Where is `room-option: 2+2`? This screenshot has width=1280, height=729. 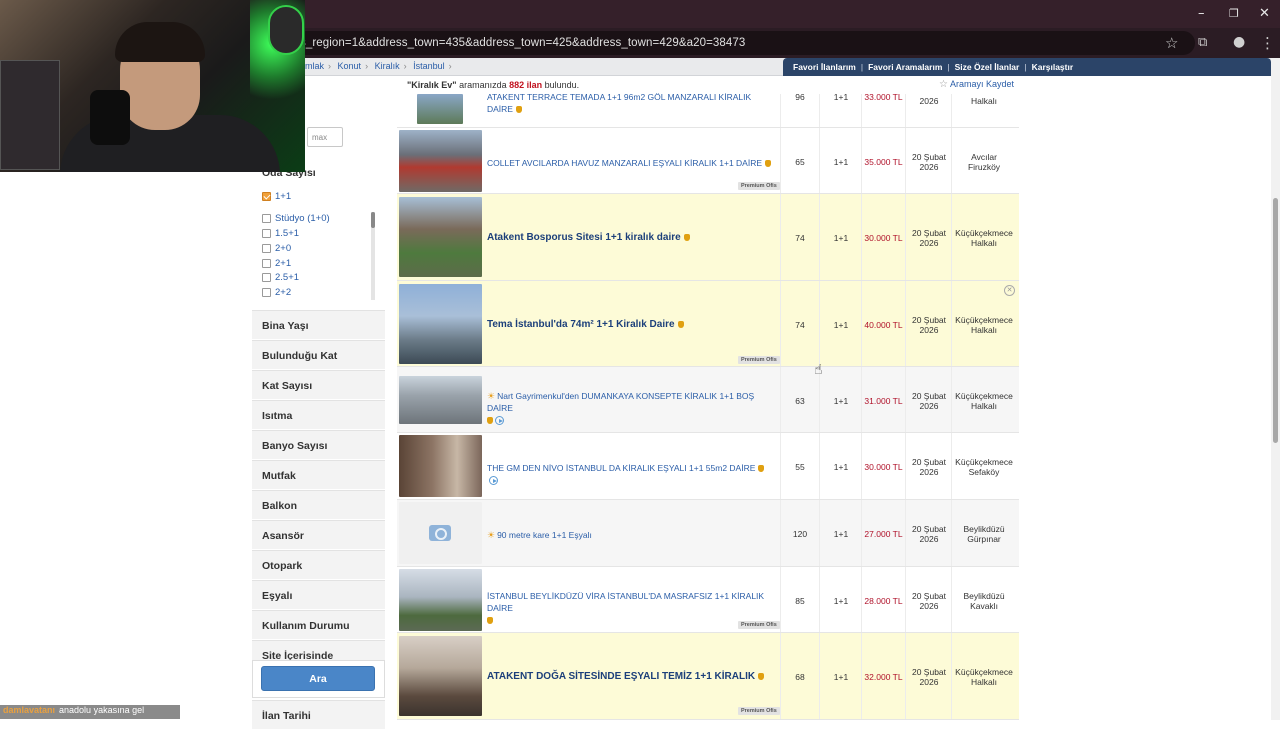
room-option: 2+2 is located at coordinates (276, 292).